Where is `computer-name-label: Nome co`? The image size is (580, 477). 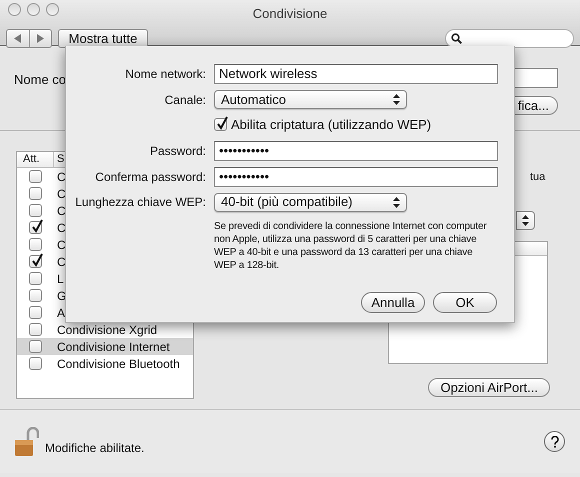 computer-name-label: Nome co is located at coordinates (40, 80).